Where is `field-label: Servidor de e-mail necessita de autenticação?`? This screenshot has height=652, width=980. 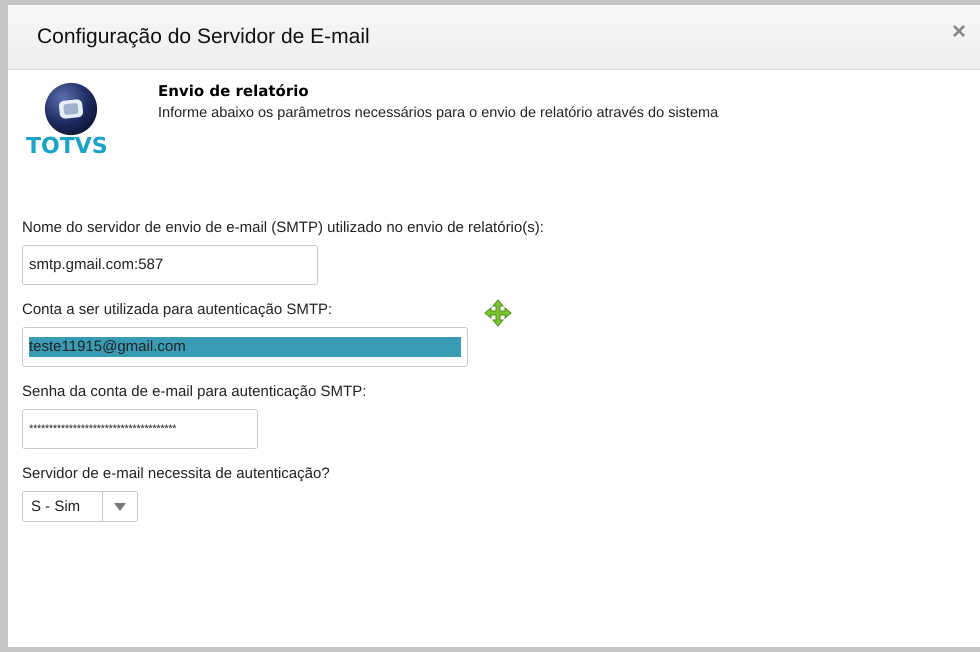
field-label: Servidor de e-mail necessita de autenticação? is located at coordinates (176, 473).